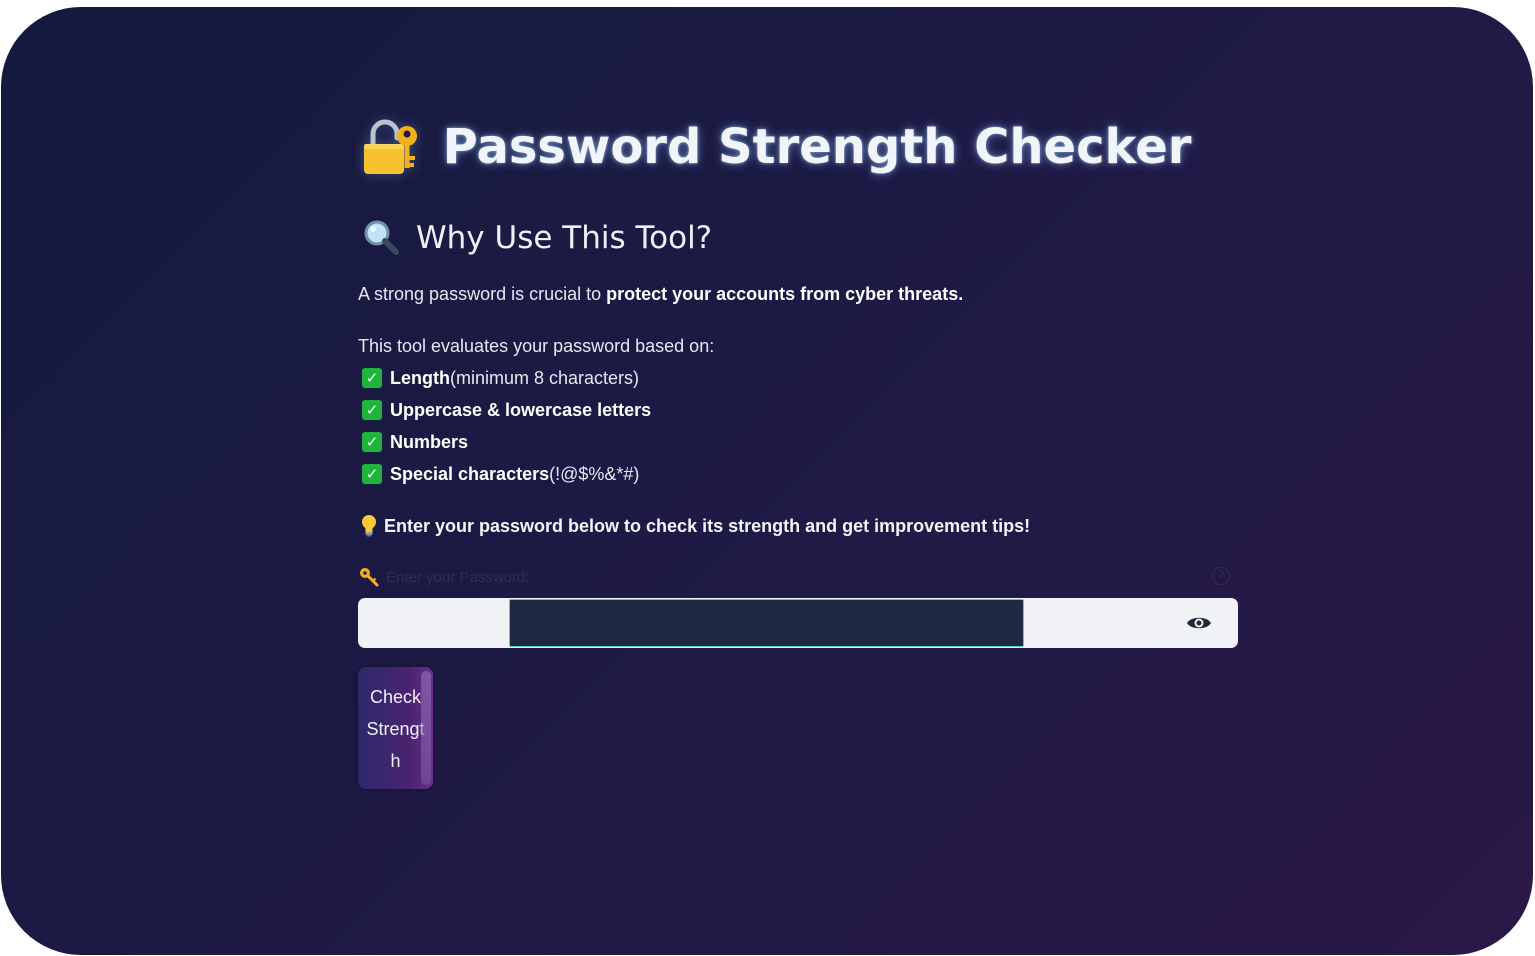 The image size is (1535, 956). Describe the element at coordinates (766, 623) in the screenshot. I see `password-input` at that location.